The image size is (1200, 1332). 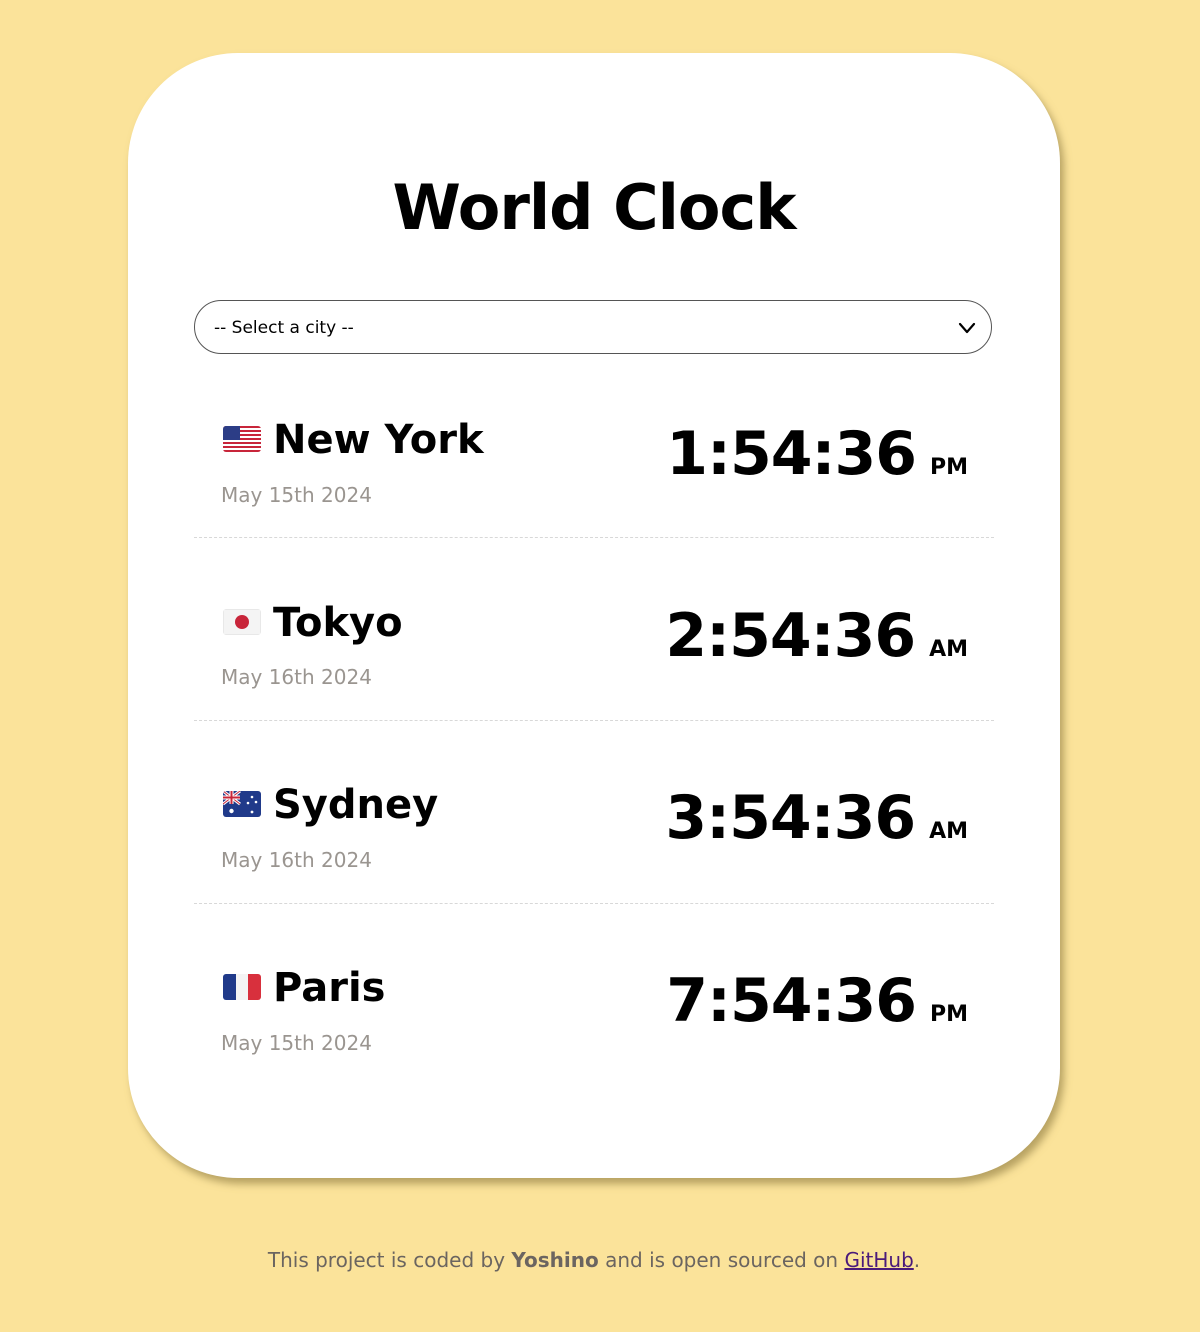 I want to click on city-time: 1:54:36 PM, so click(x=817, y=454).